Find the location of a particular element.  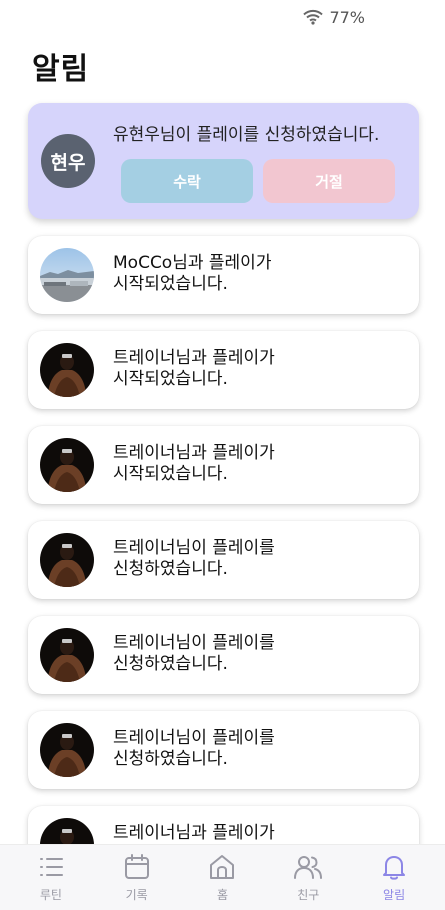

nav-home: 홈 is located at coordinates (222, 874).